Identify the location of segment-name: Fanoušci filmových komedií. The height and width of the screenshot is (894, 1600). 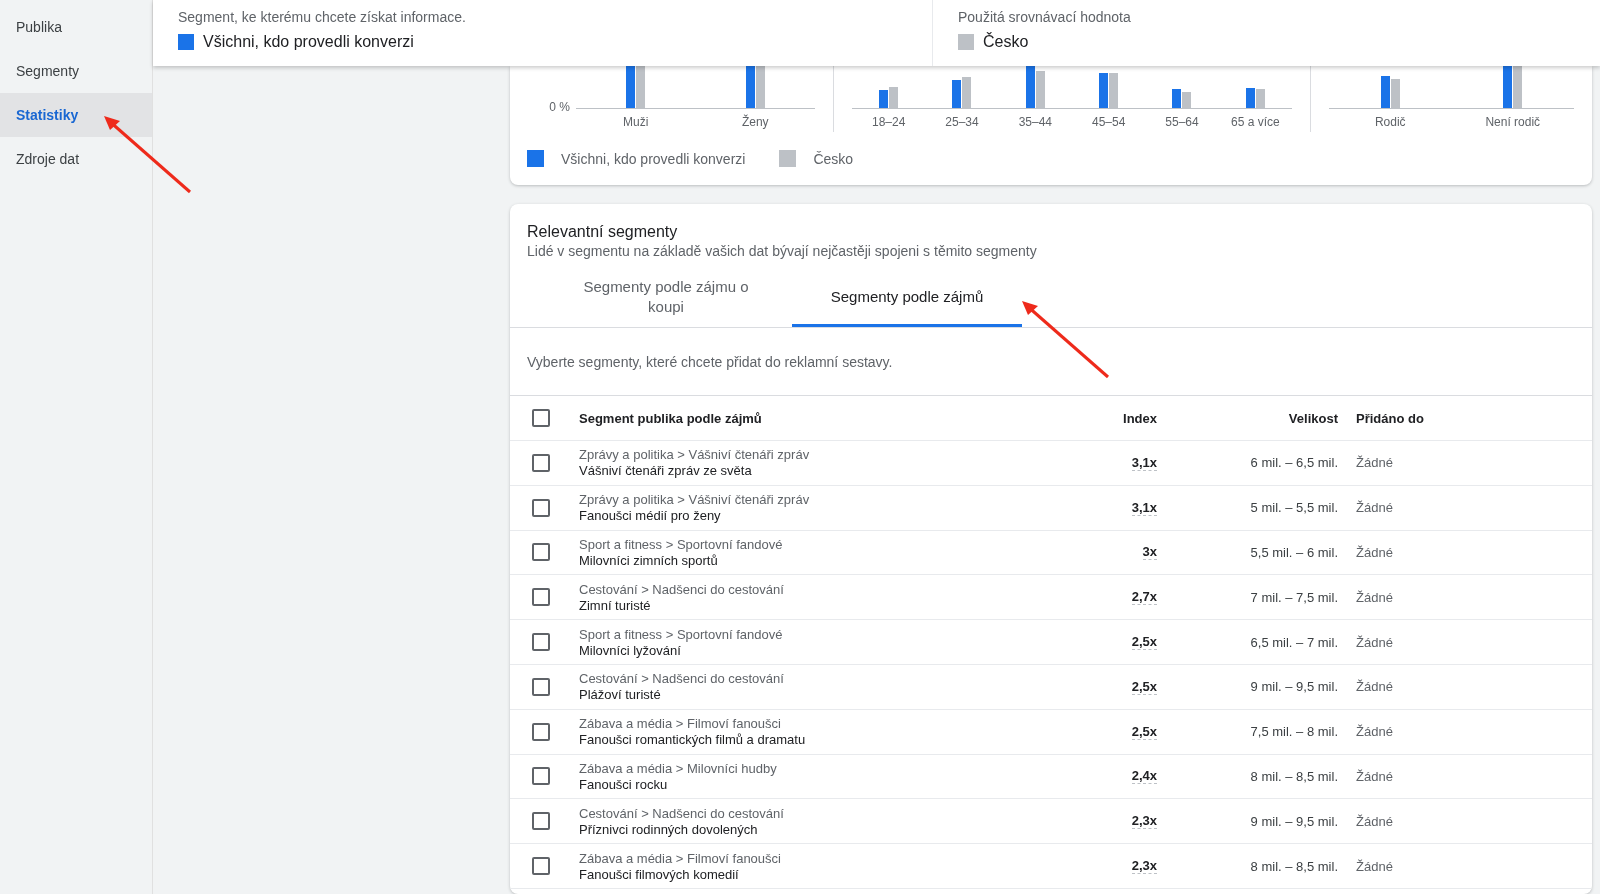
(659, 874).